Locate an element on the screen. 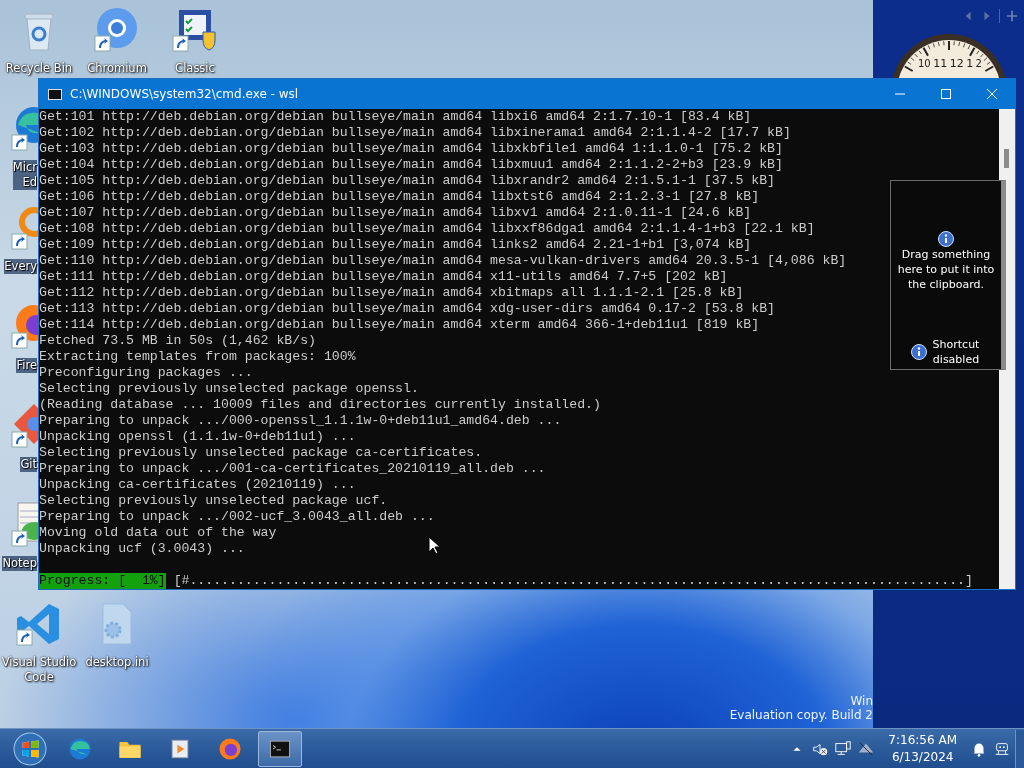 The height and width of the screenshot is (768, 1024). terminal-line: Get:102 http://deb.debian.org/debian bullseye/main amd64 libxinerama1 amd64 2:1.1.4-2 [17.7 kB] is located at coordinates (415, 133).